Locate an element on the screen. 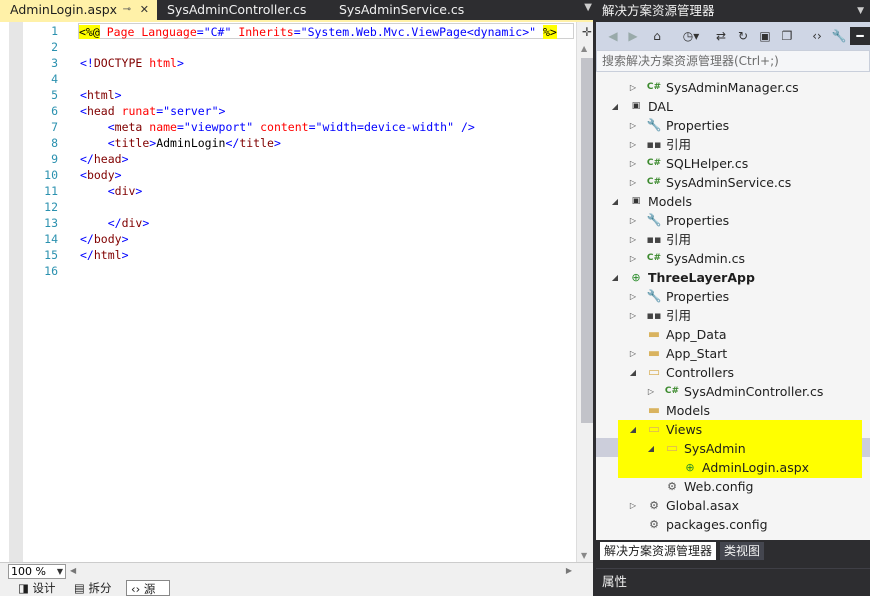  split-view-button: ▤ 拆分 is located at coordinates (95, 588).